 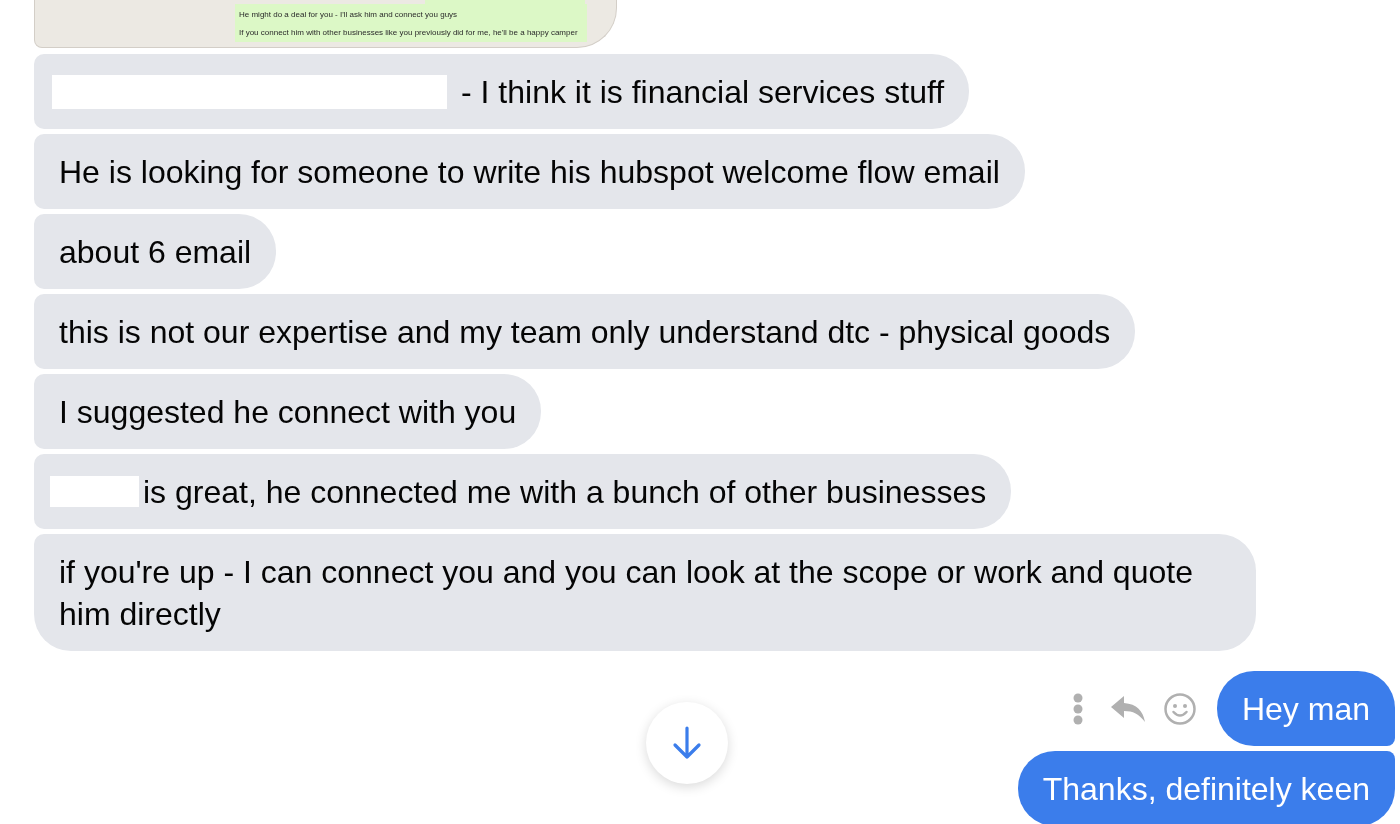 I want to click on message-text: is great, he connected me with a bunch of other businesses, so click(x=565, y=492).